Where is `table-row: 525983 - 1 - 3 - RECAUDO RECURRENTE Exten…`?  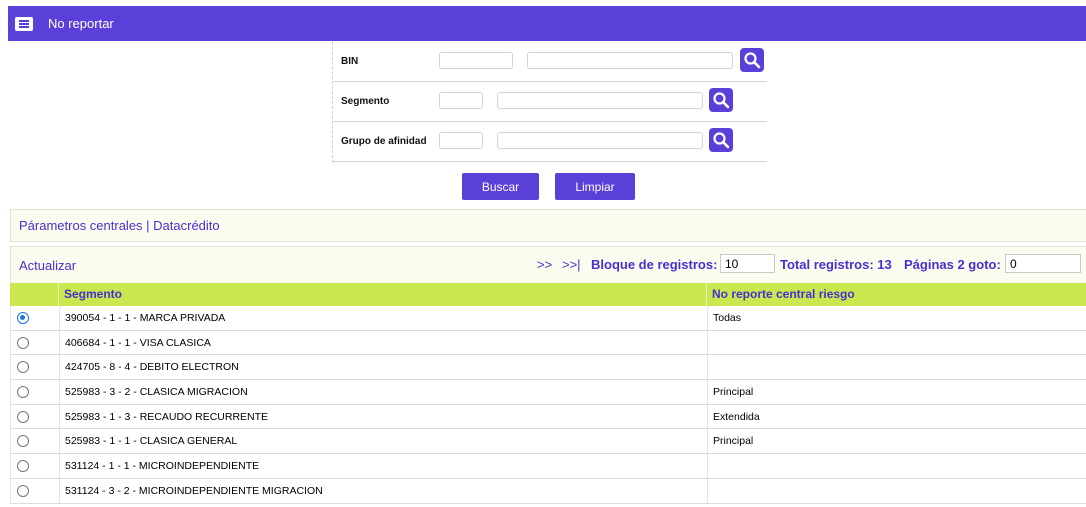 table-row: 525983 - 1 - 3 - RECAUDO RECURRENTE Exten… is located at coordinates (548, 417).